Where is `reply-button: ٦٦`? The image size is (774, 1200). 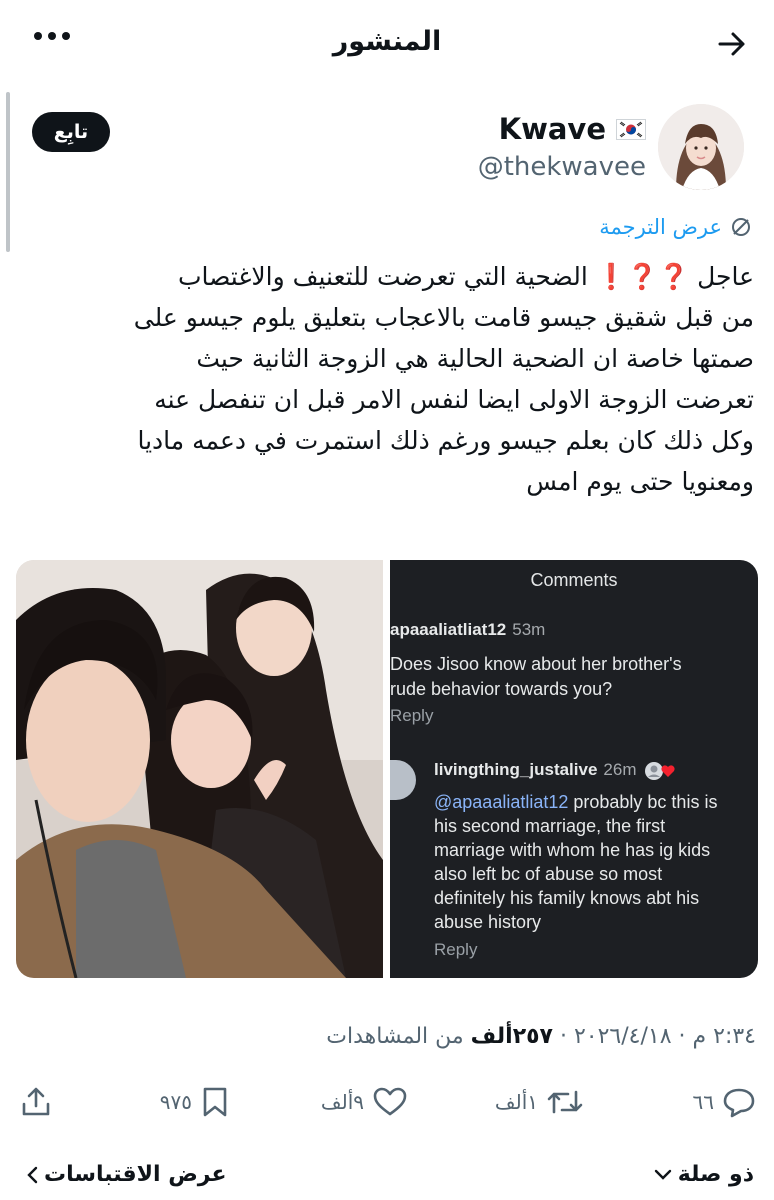
reply-button: ٦٦ is located at coordinates (724, 1102).